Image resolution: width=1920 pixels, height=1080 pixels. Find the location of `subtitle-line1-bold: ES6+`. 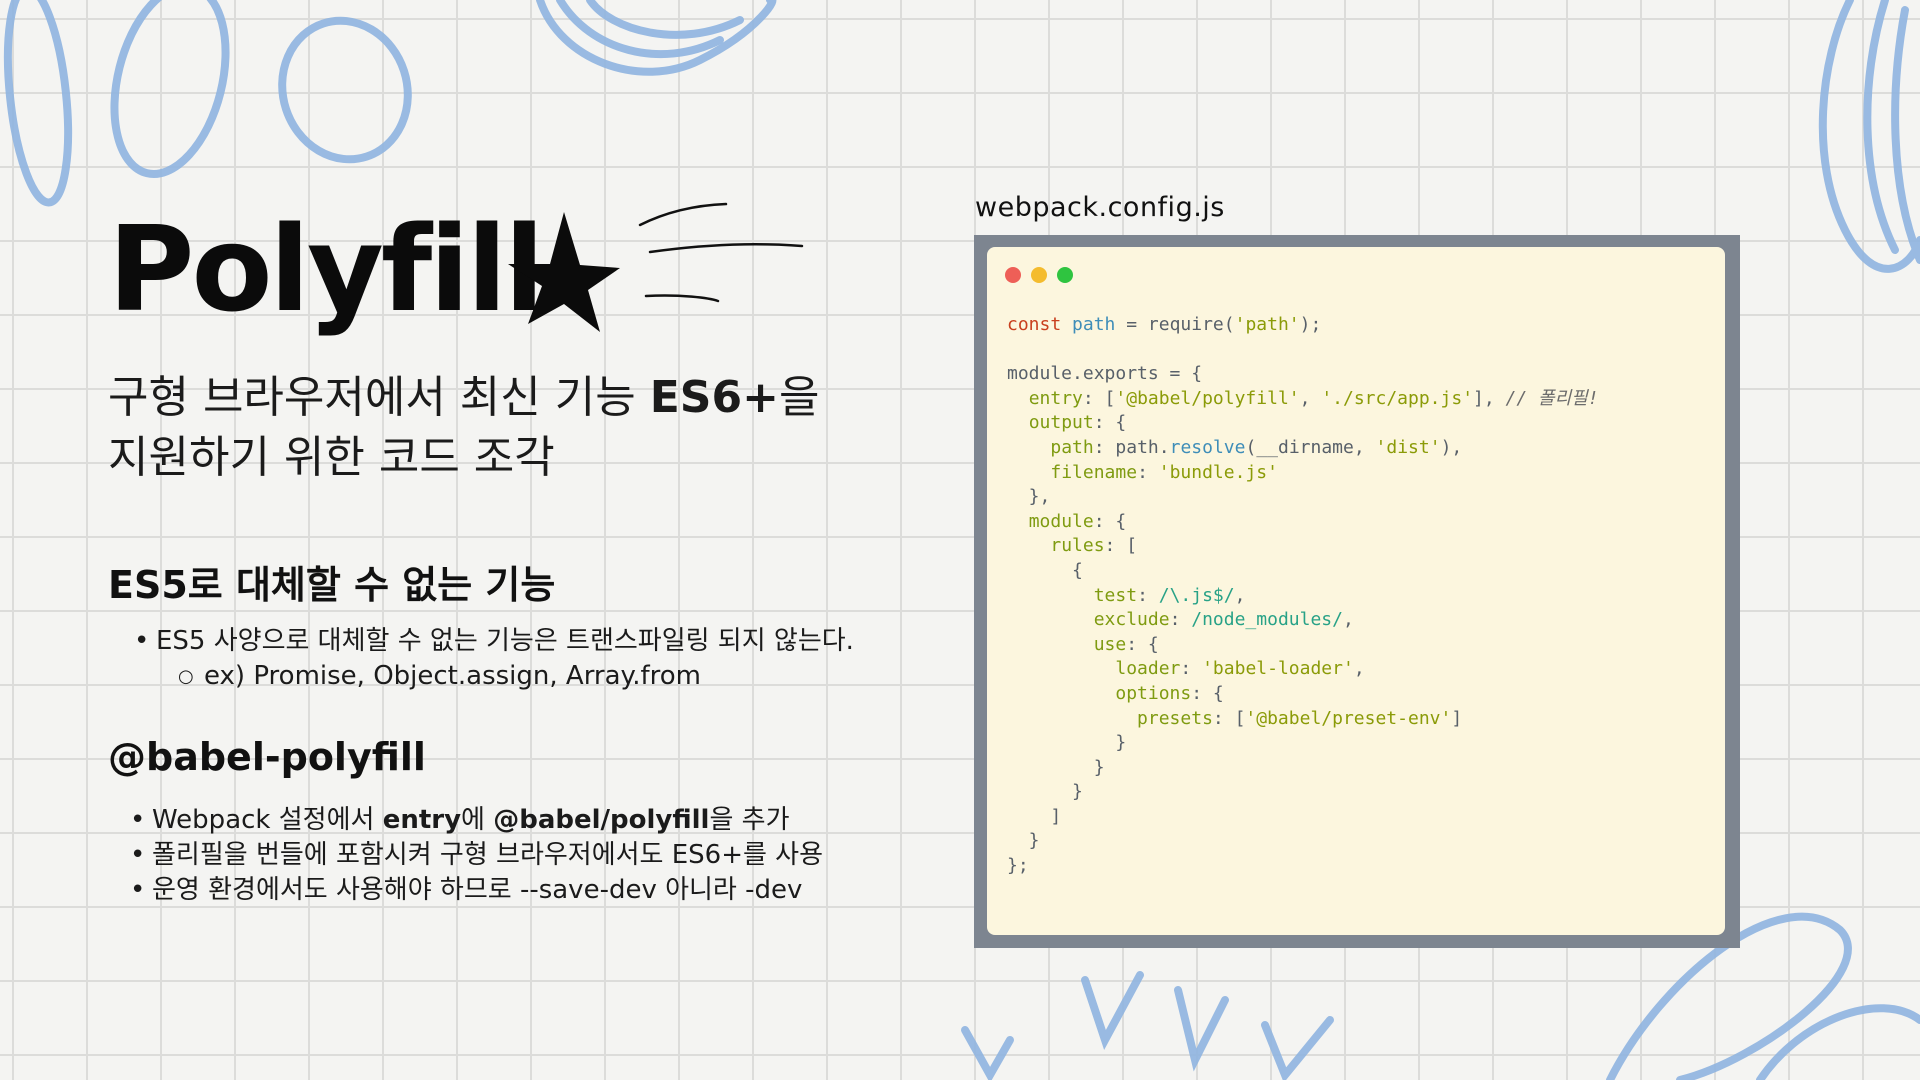

subtitle-line1-bold: ES6+ is located at coordinates (714, 397).